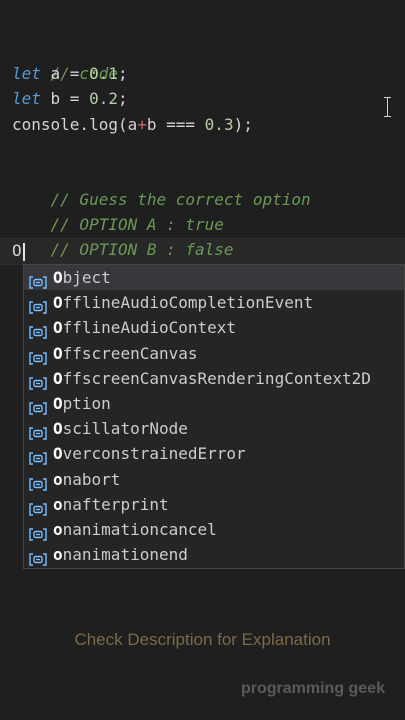  What do you see at coordinates (219, 124) in the screenshot?
I see `number-literal: 0.3` at bounding box center [219, 124].